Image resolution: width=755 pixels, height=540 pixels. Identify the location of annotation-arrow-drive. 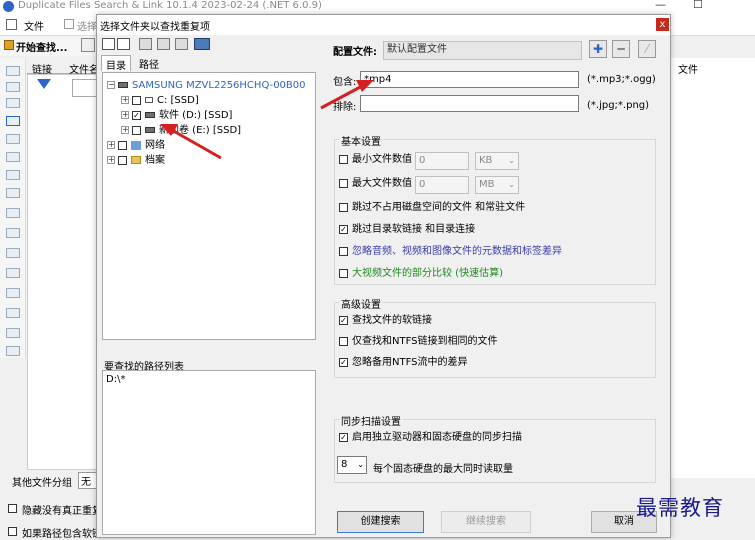
(191, 142).